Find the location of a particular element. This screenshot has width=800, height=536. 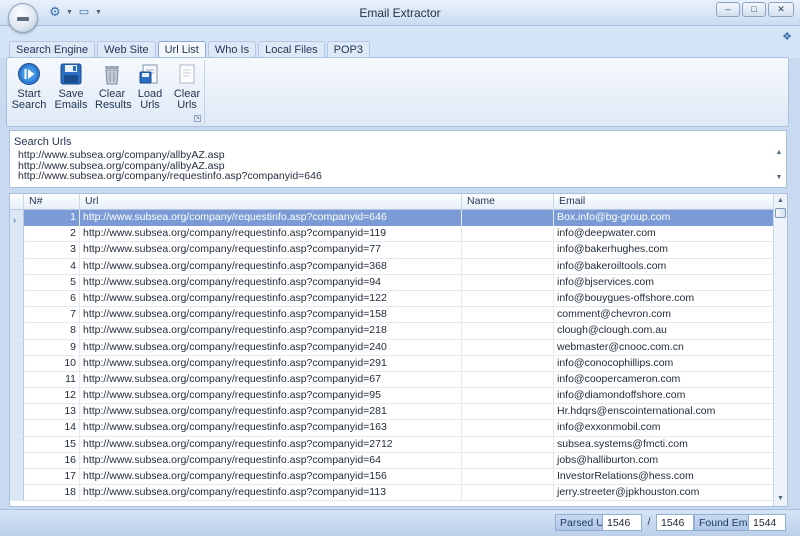

column-header-email: Email is located at coordinates (664, 202).